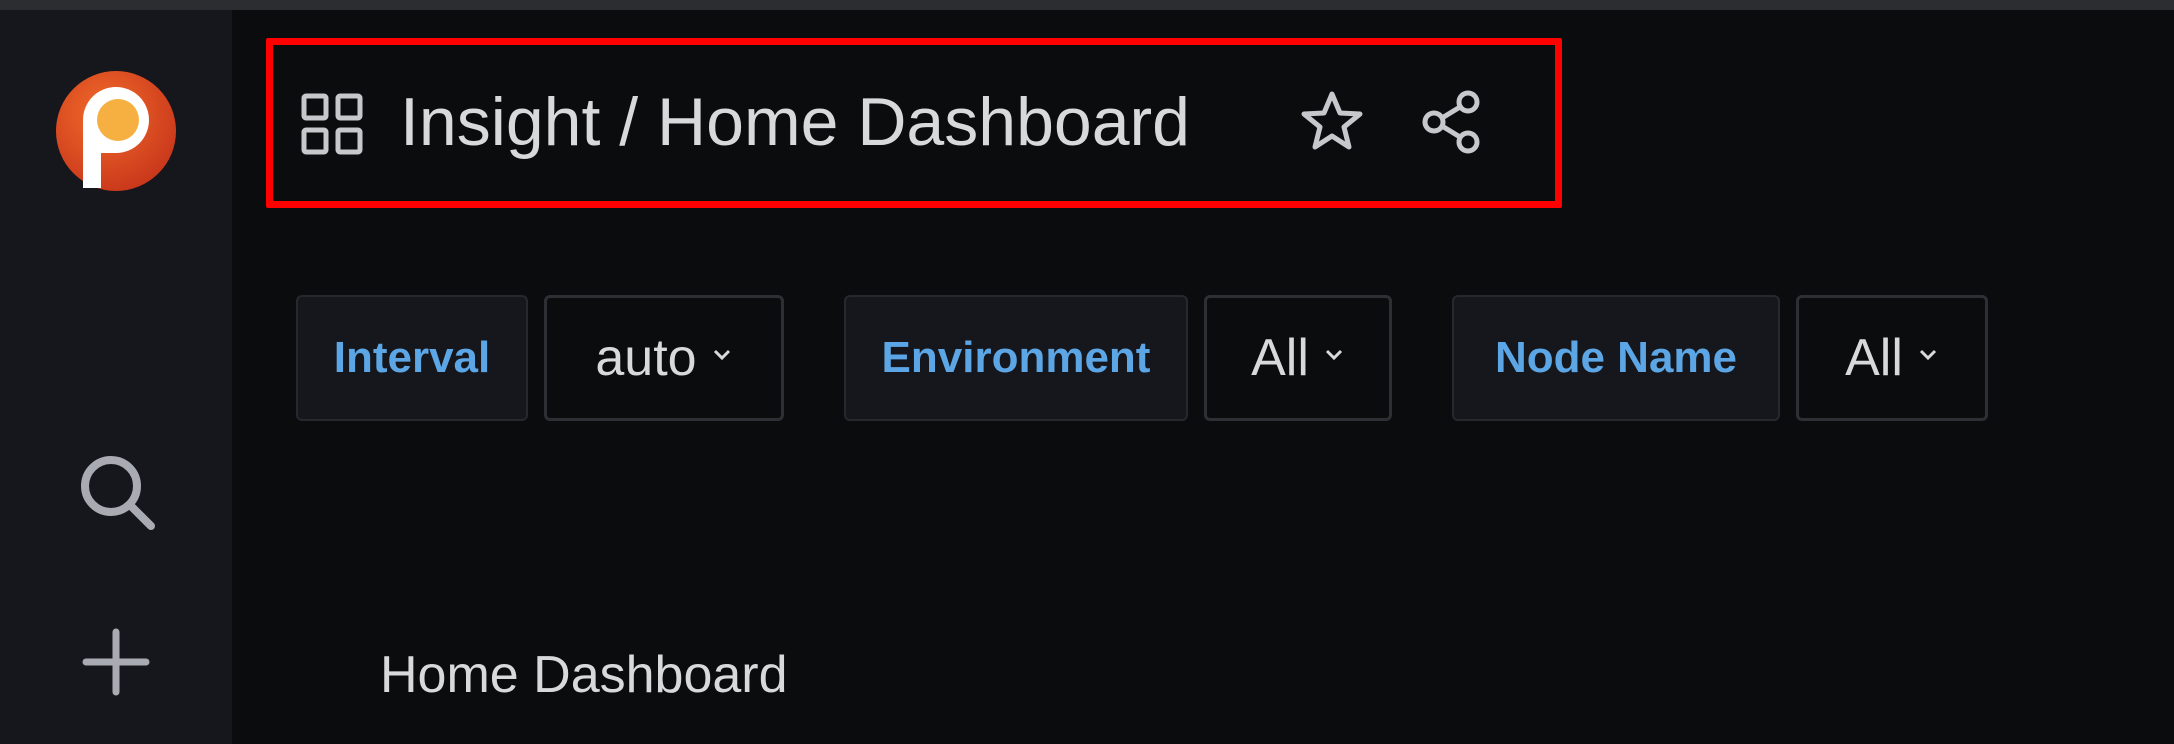 Image resolution: width=2174 pixels, height=744 pixels. I want to click on variable-label-text: Environment, so click(1016, 357).